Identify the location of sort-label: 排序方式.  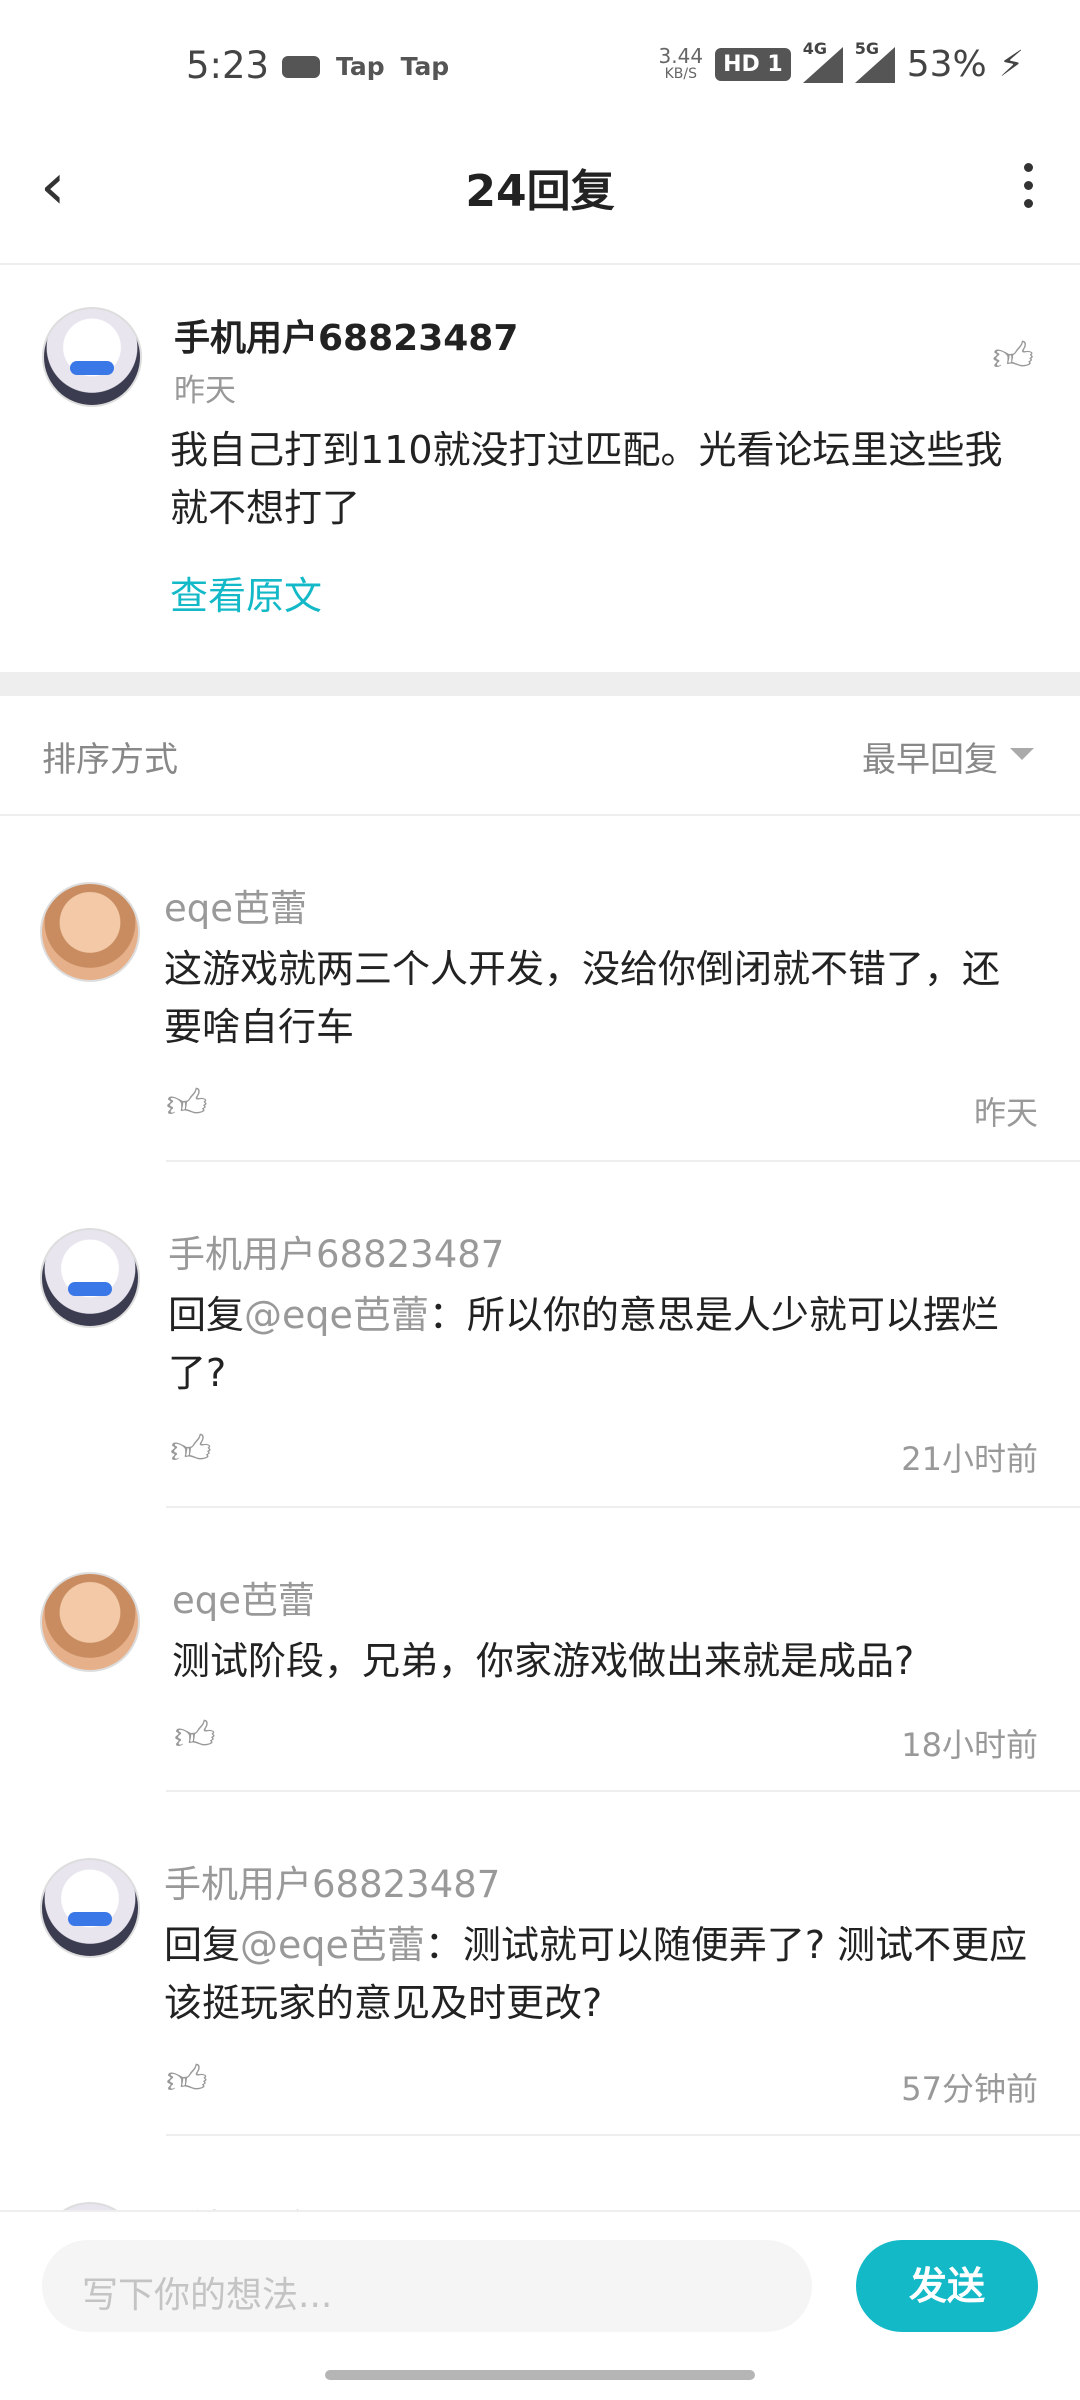
(110, 760).